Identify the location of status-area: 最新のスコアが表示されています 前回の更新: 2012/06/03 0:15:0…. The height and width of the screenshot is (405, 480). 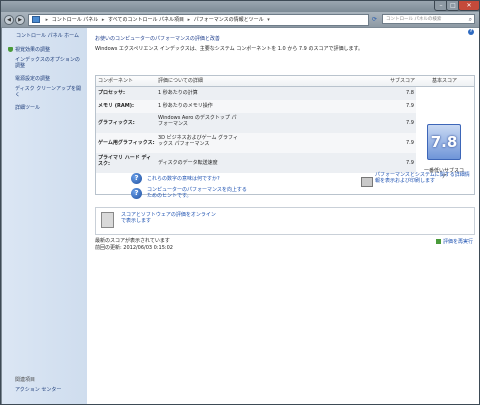
(134, 245).